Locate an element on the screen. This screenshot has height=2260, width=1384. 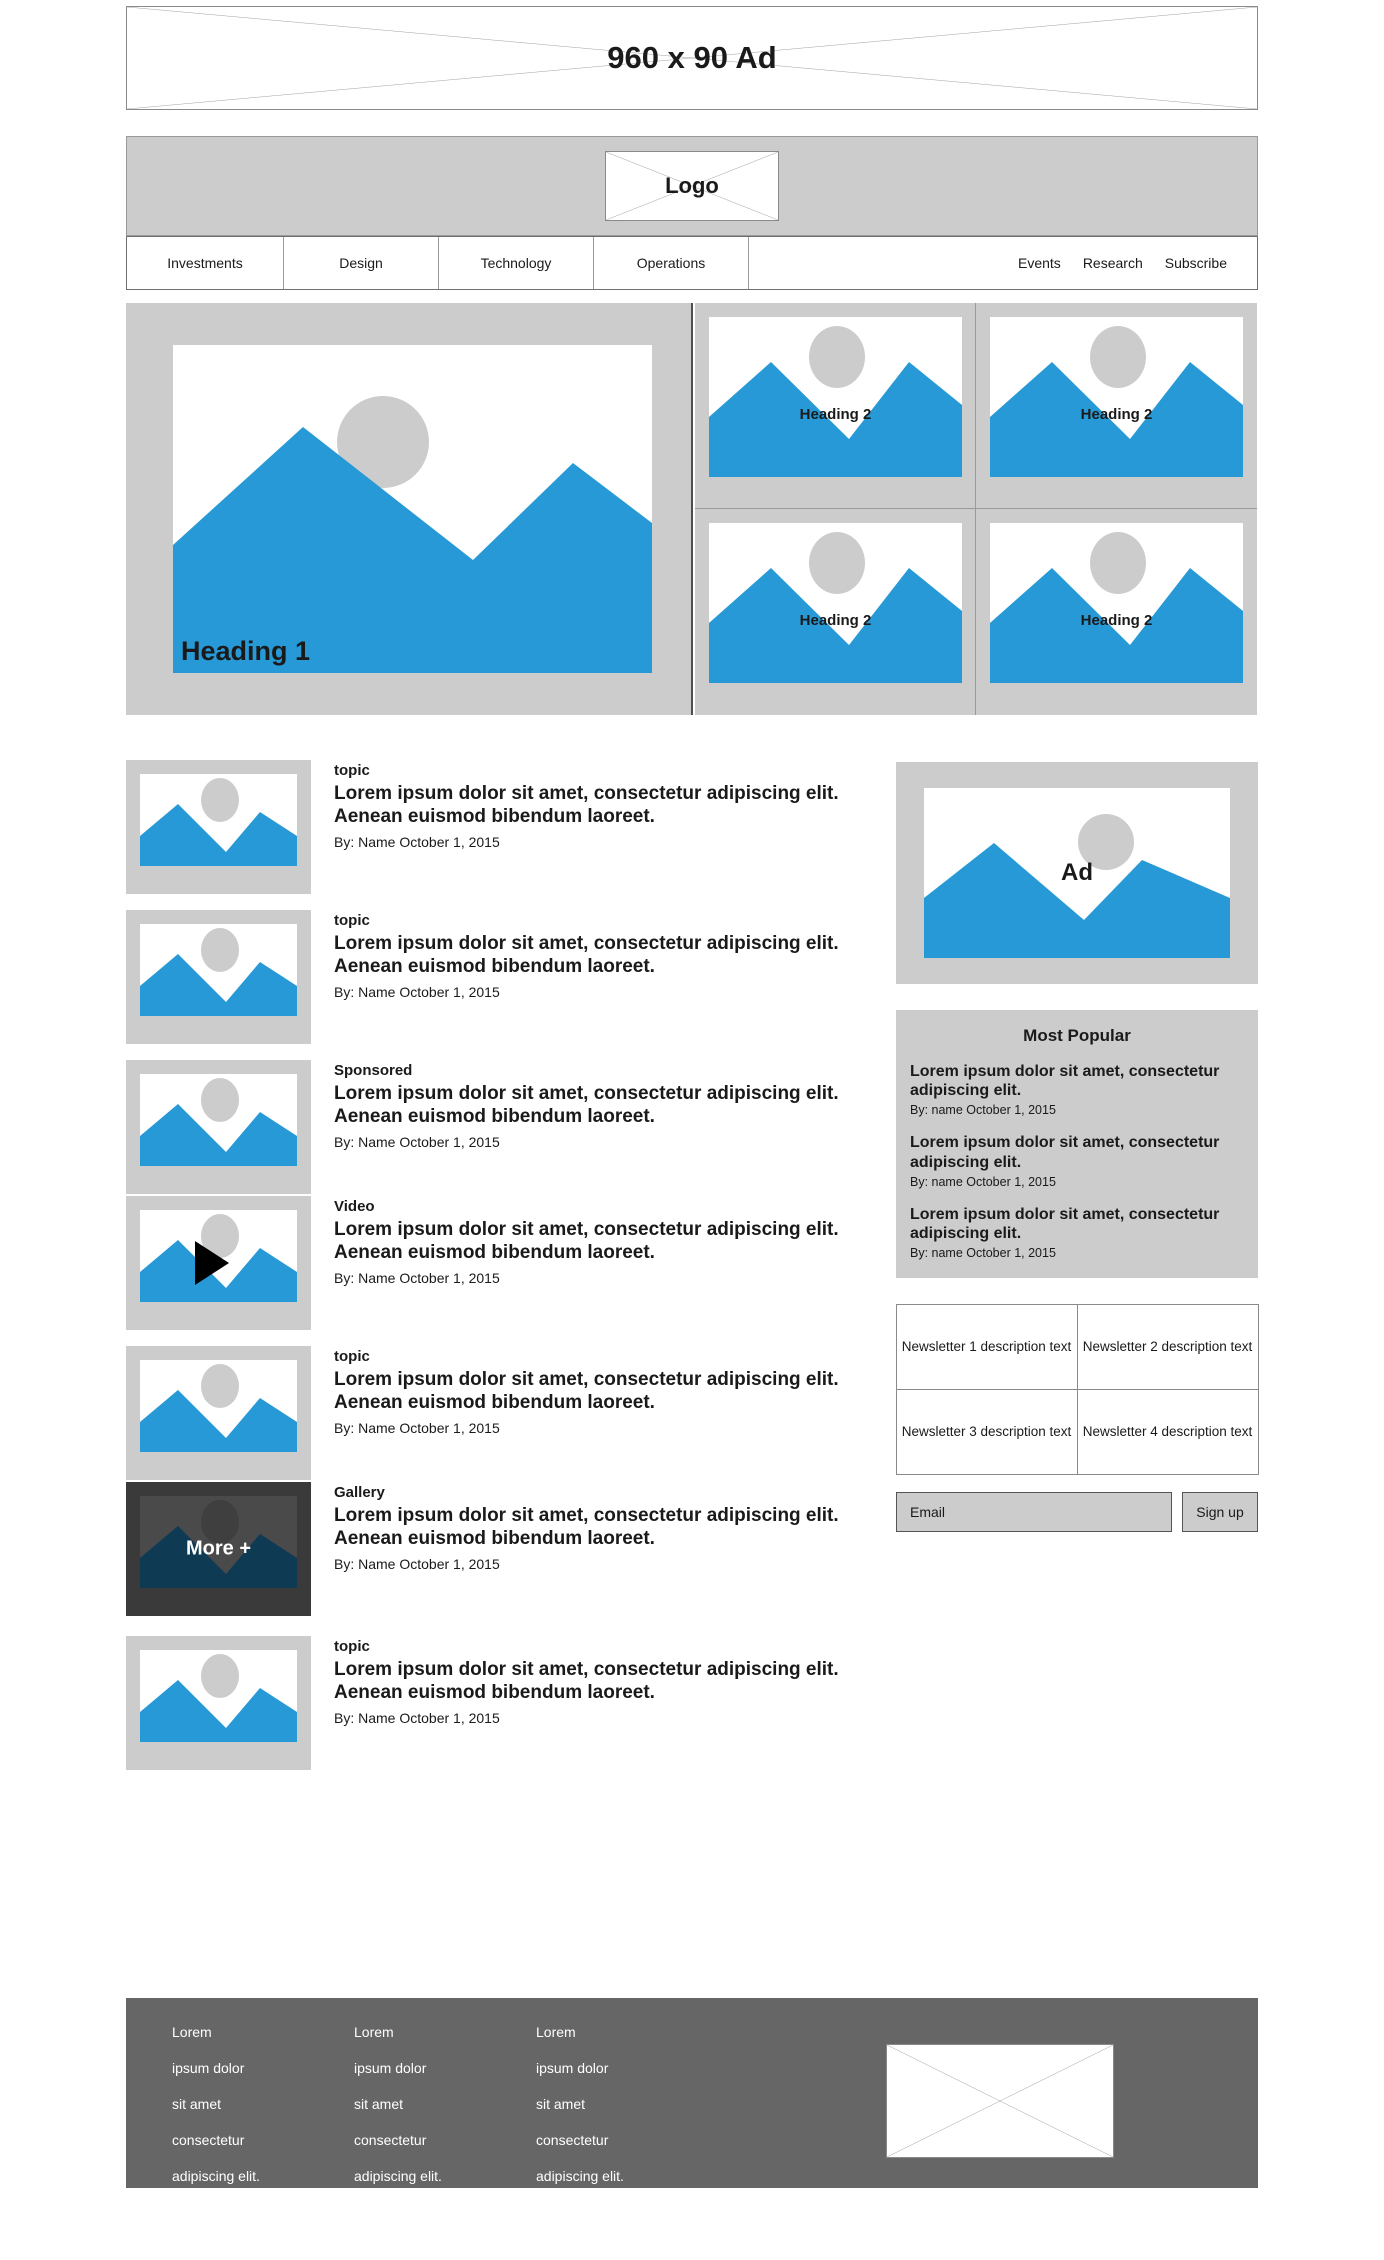
x-cross-icon is located at coordinates (1000, 2101).